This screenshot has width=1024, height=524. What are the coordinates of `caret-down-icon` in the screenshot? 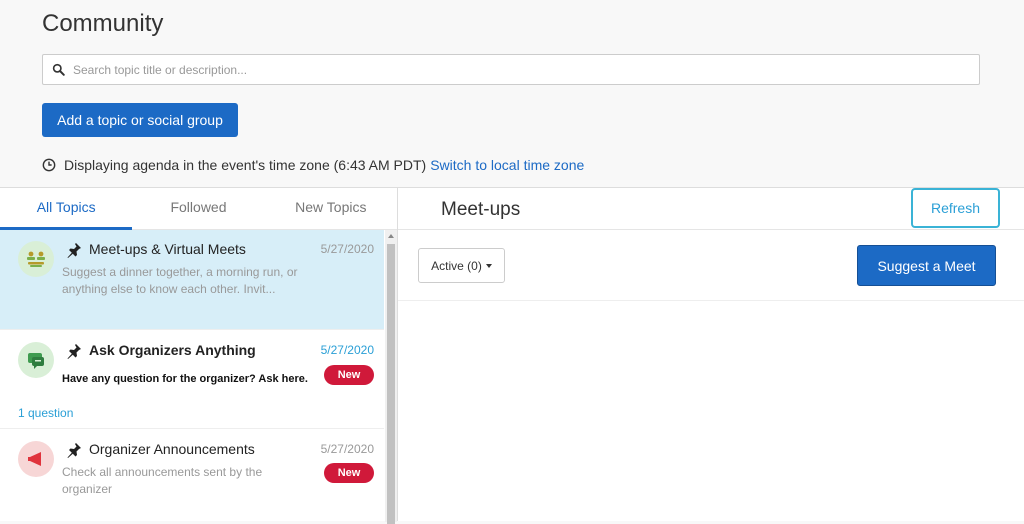 It's located at (488, 265).